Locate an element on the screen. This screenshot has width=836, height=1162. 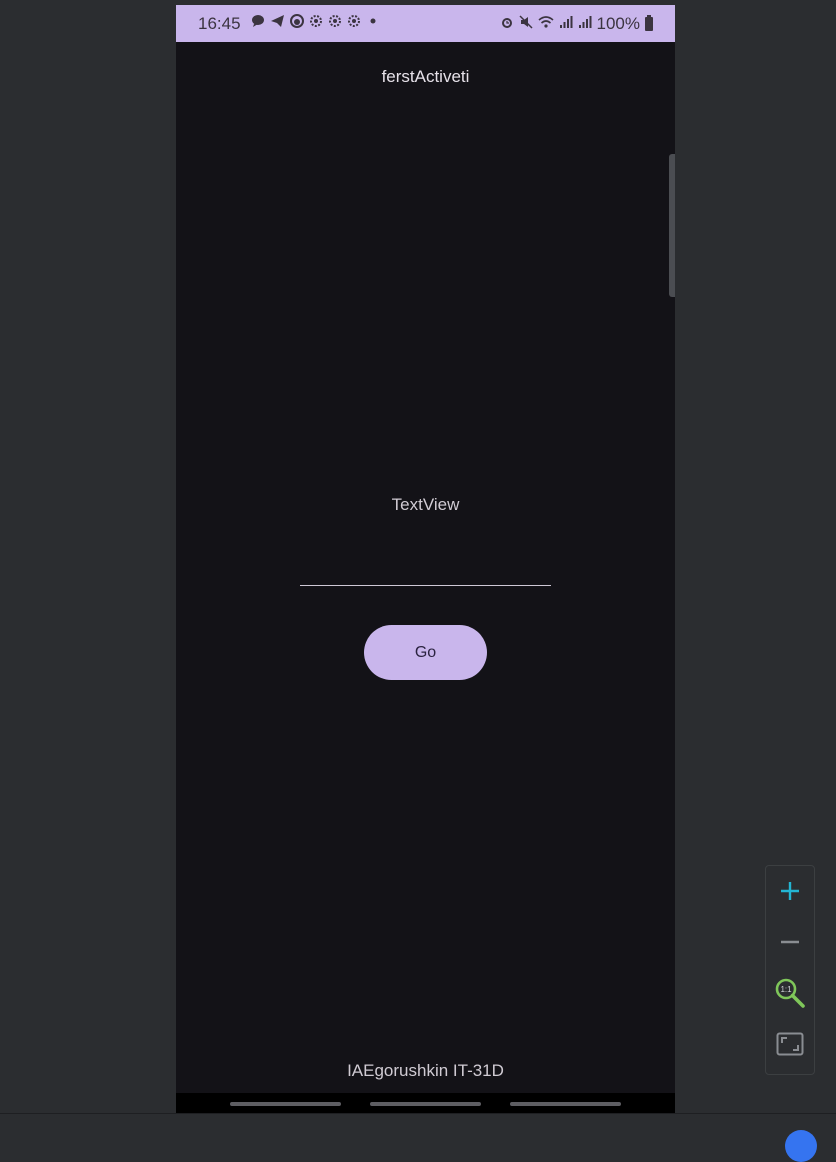
activity-title: ferstActiveti is located at coordinates (425, 76).